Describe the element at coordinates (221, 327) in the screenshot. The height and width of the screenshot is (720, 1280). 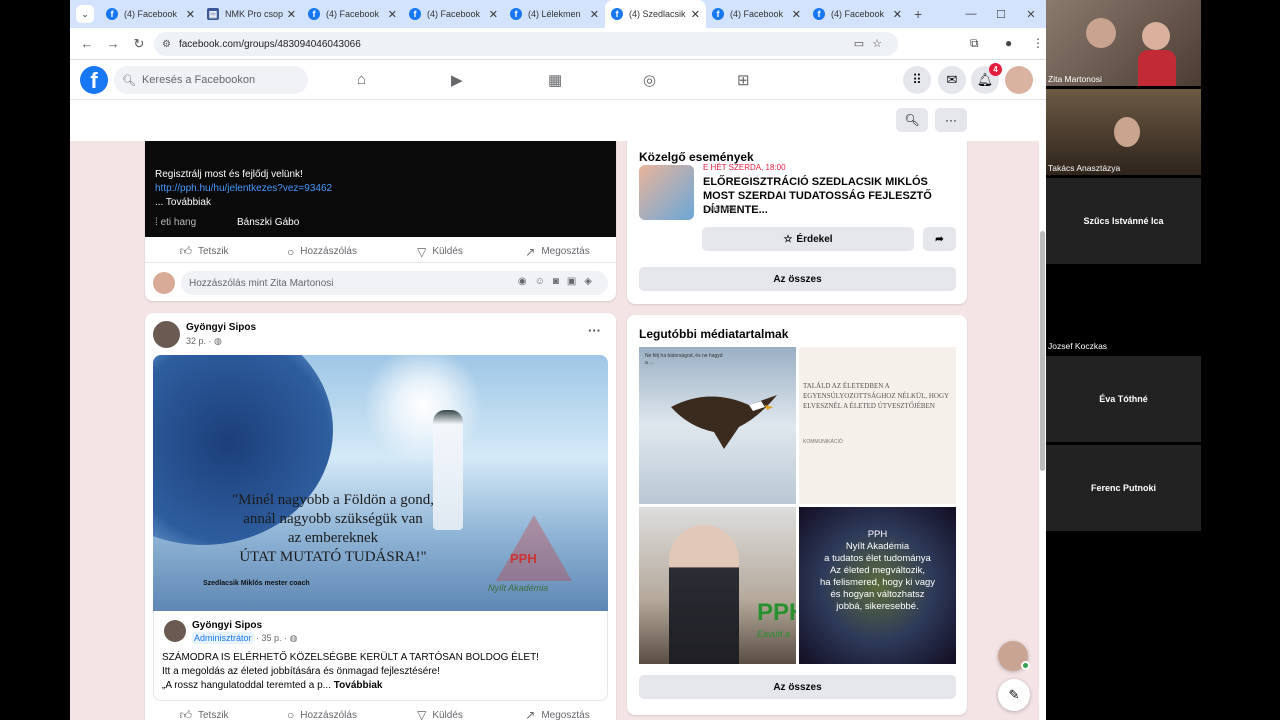
I see `post-author-name: Gyöngyi Sipos` at that location.